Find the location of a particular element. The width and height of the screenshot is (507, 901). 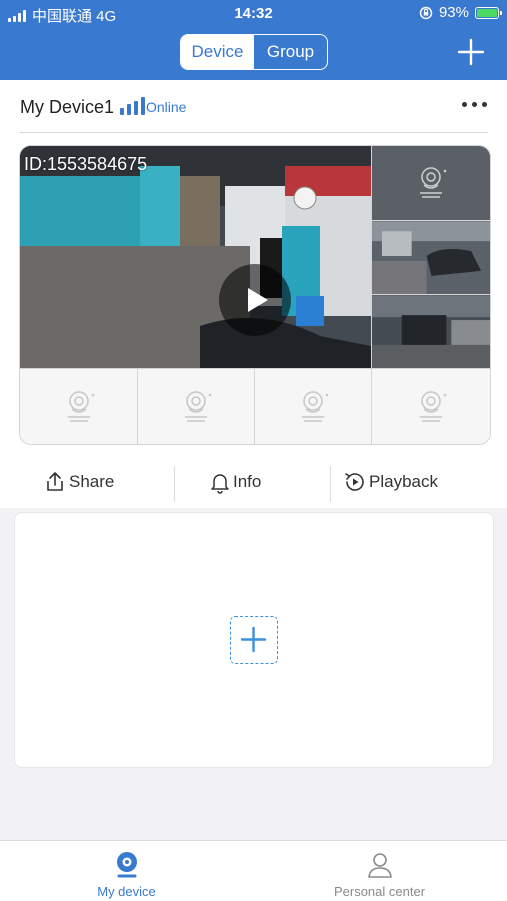

tab-personal-center: Personal center is located at coordinates (379, 871).